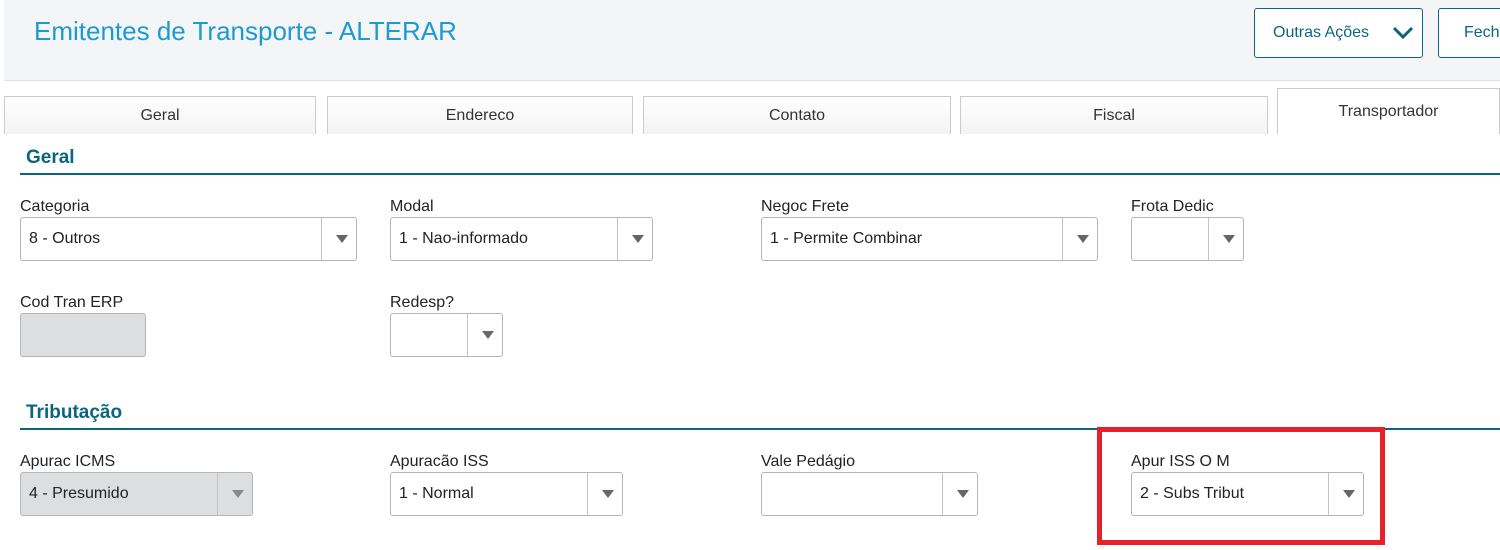  I want to click on categoria-label: Categoria, so click(55, 206).